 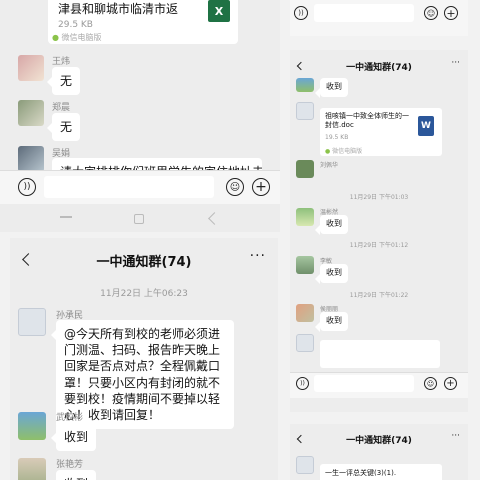 What do you see at coordinates (144, 294) in the screenshot?
I see `timestamp: 11月22日 上午06:23` at bounding box center [144, 294].